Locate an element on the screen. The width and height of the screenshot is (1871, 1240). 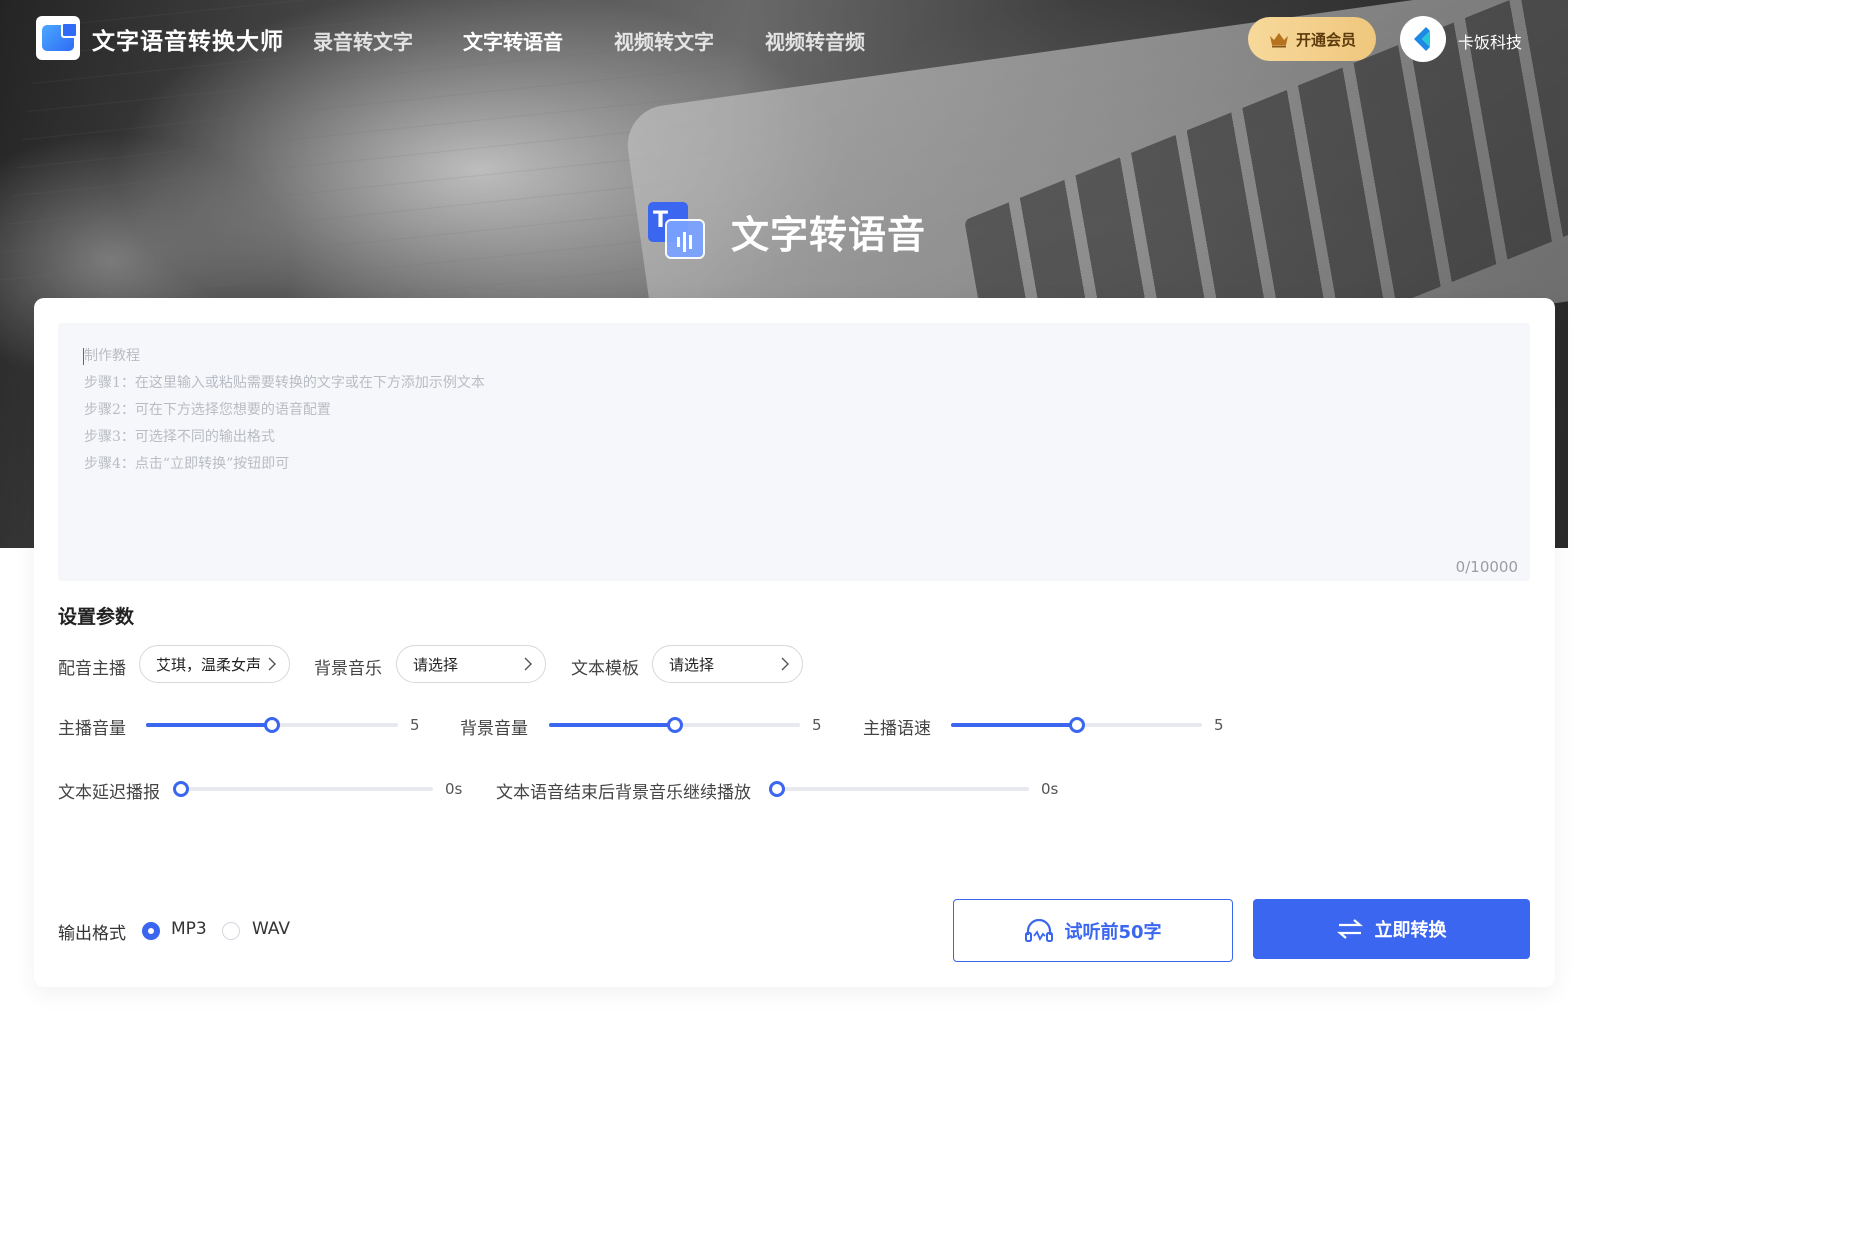
user-name: 卡饭科技 is located at coordinates (1490, 41).